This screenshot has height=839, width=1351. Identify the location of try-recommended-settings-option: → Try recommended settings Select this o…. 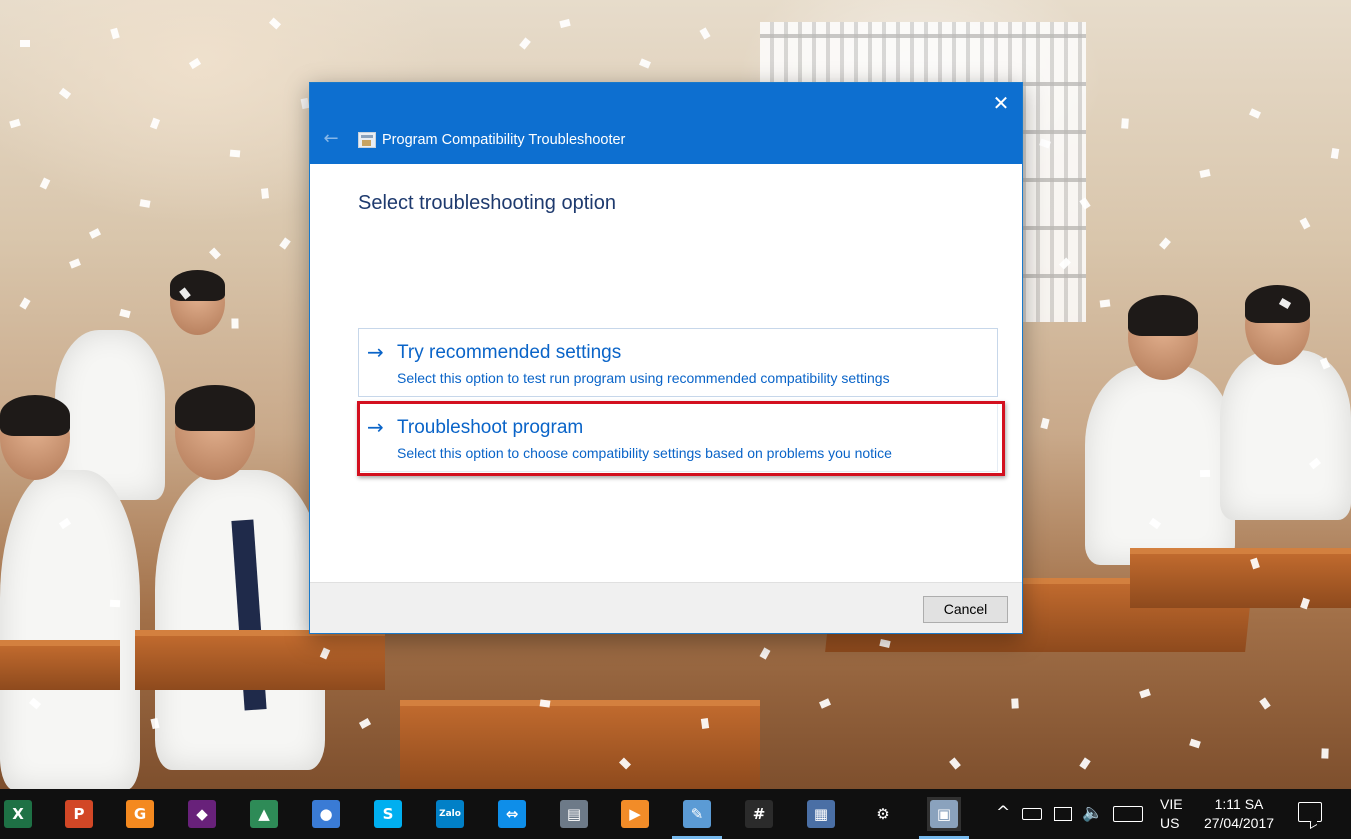
(678, 362).